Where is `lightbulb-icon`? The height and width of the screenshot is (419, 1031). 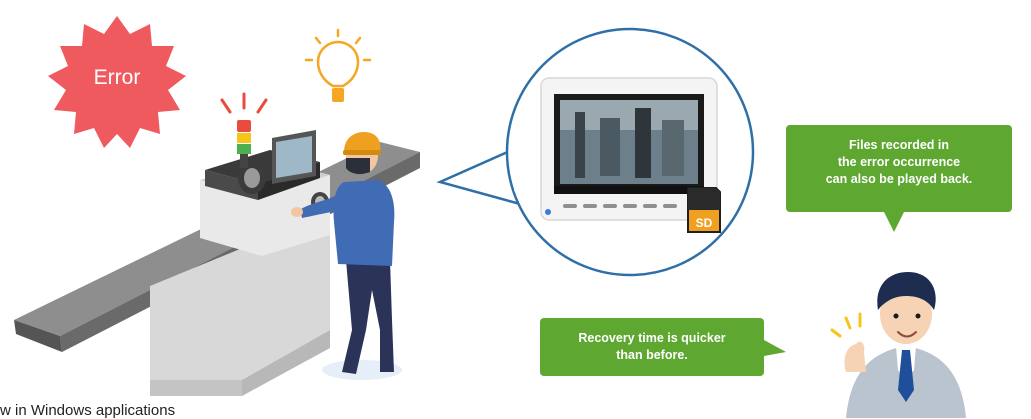
lightbulb-icon is located at coordinates (338, 65).